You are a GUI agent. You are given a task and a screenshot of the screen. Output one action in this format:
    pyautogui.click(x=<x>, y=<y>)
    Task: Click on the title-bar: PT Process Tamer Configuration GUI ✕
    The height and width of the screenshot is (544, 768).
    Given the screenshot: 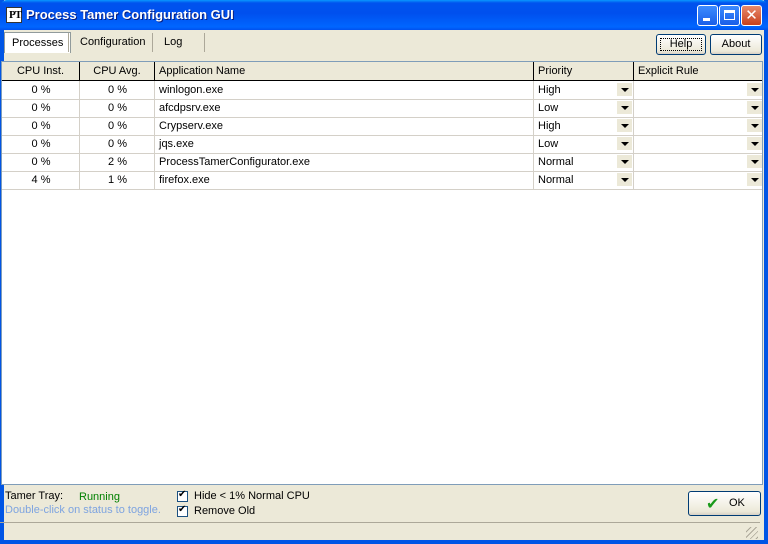 What is the action you would take?
    pyautogui.click(x=384, y=15)
    